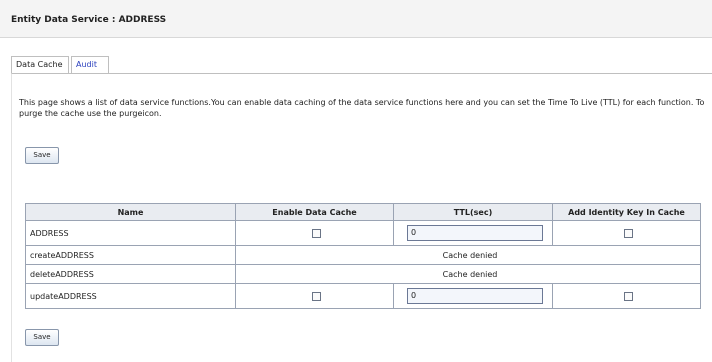  I want to click on function-name: updateADDRESS, so click(130, 296).